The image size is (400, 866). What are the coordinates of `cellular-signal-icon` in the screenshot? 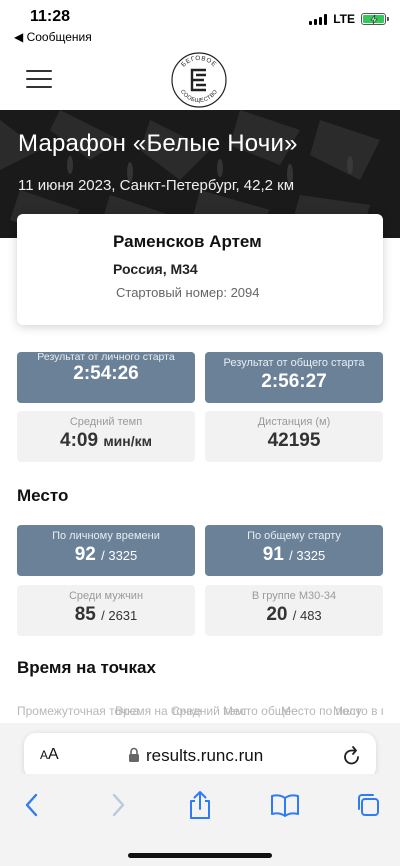 It's located at (318, 19).